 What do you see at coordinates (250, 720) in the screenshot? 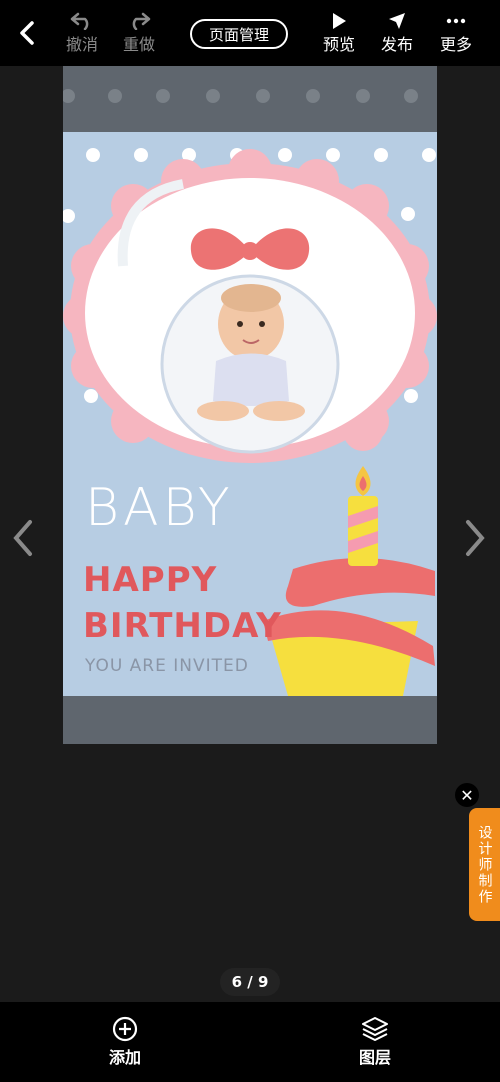
I see `canvas-bottom-mask` at bounding box center [250, 720].